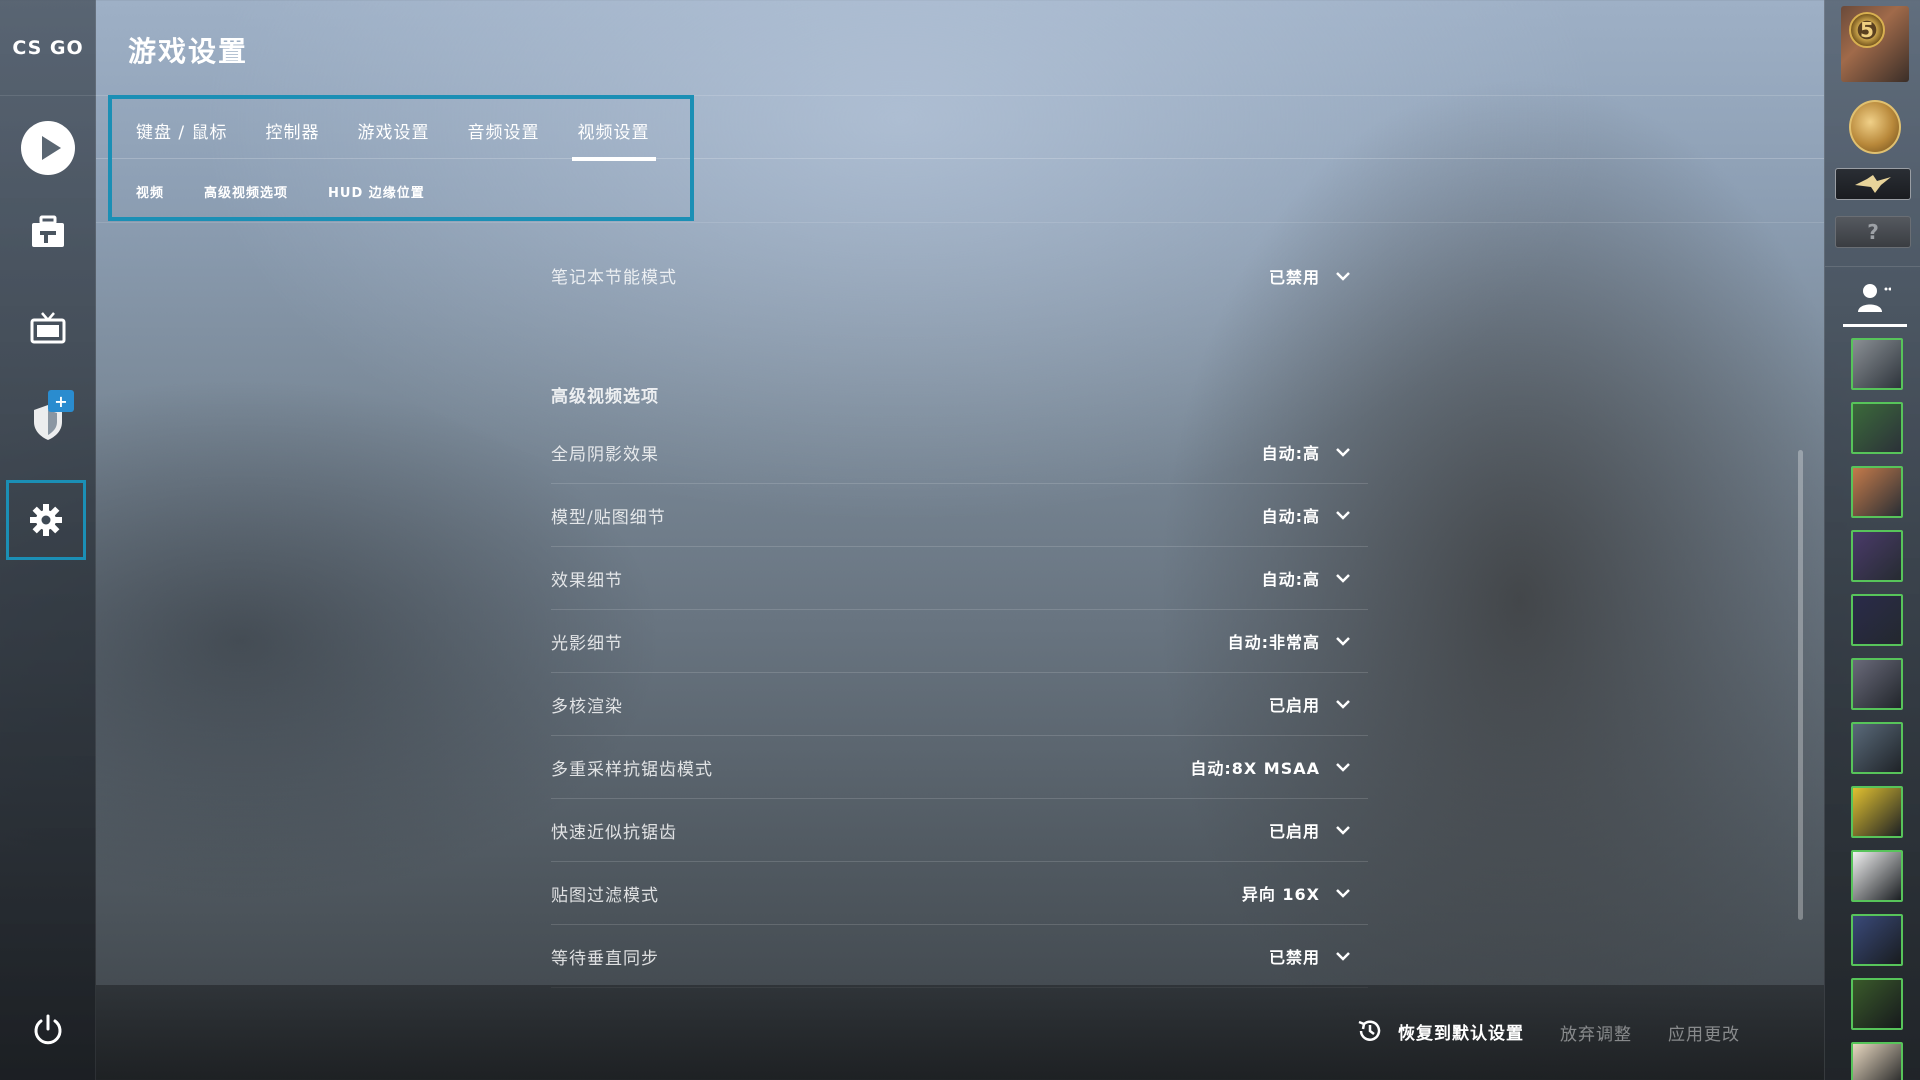 The image size is (1920, 1080). I want to click on briefcase-icon, so click(48, 231).